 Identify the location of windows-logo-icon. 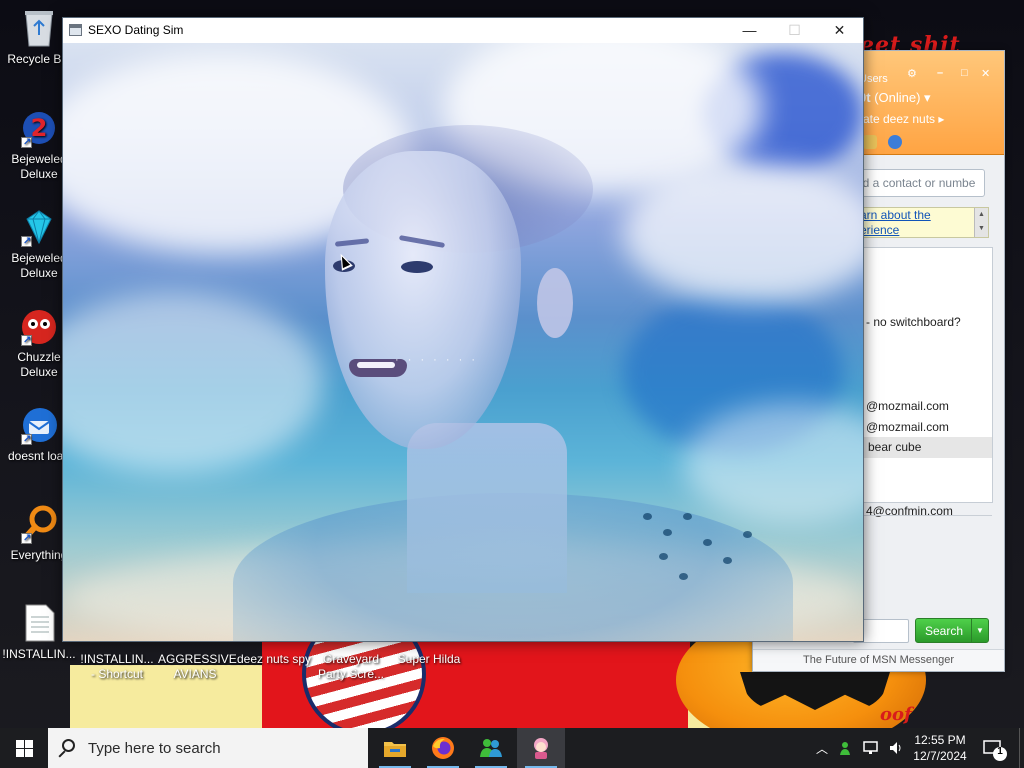
(20, 744).